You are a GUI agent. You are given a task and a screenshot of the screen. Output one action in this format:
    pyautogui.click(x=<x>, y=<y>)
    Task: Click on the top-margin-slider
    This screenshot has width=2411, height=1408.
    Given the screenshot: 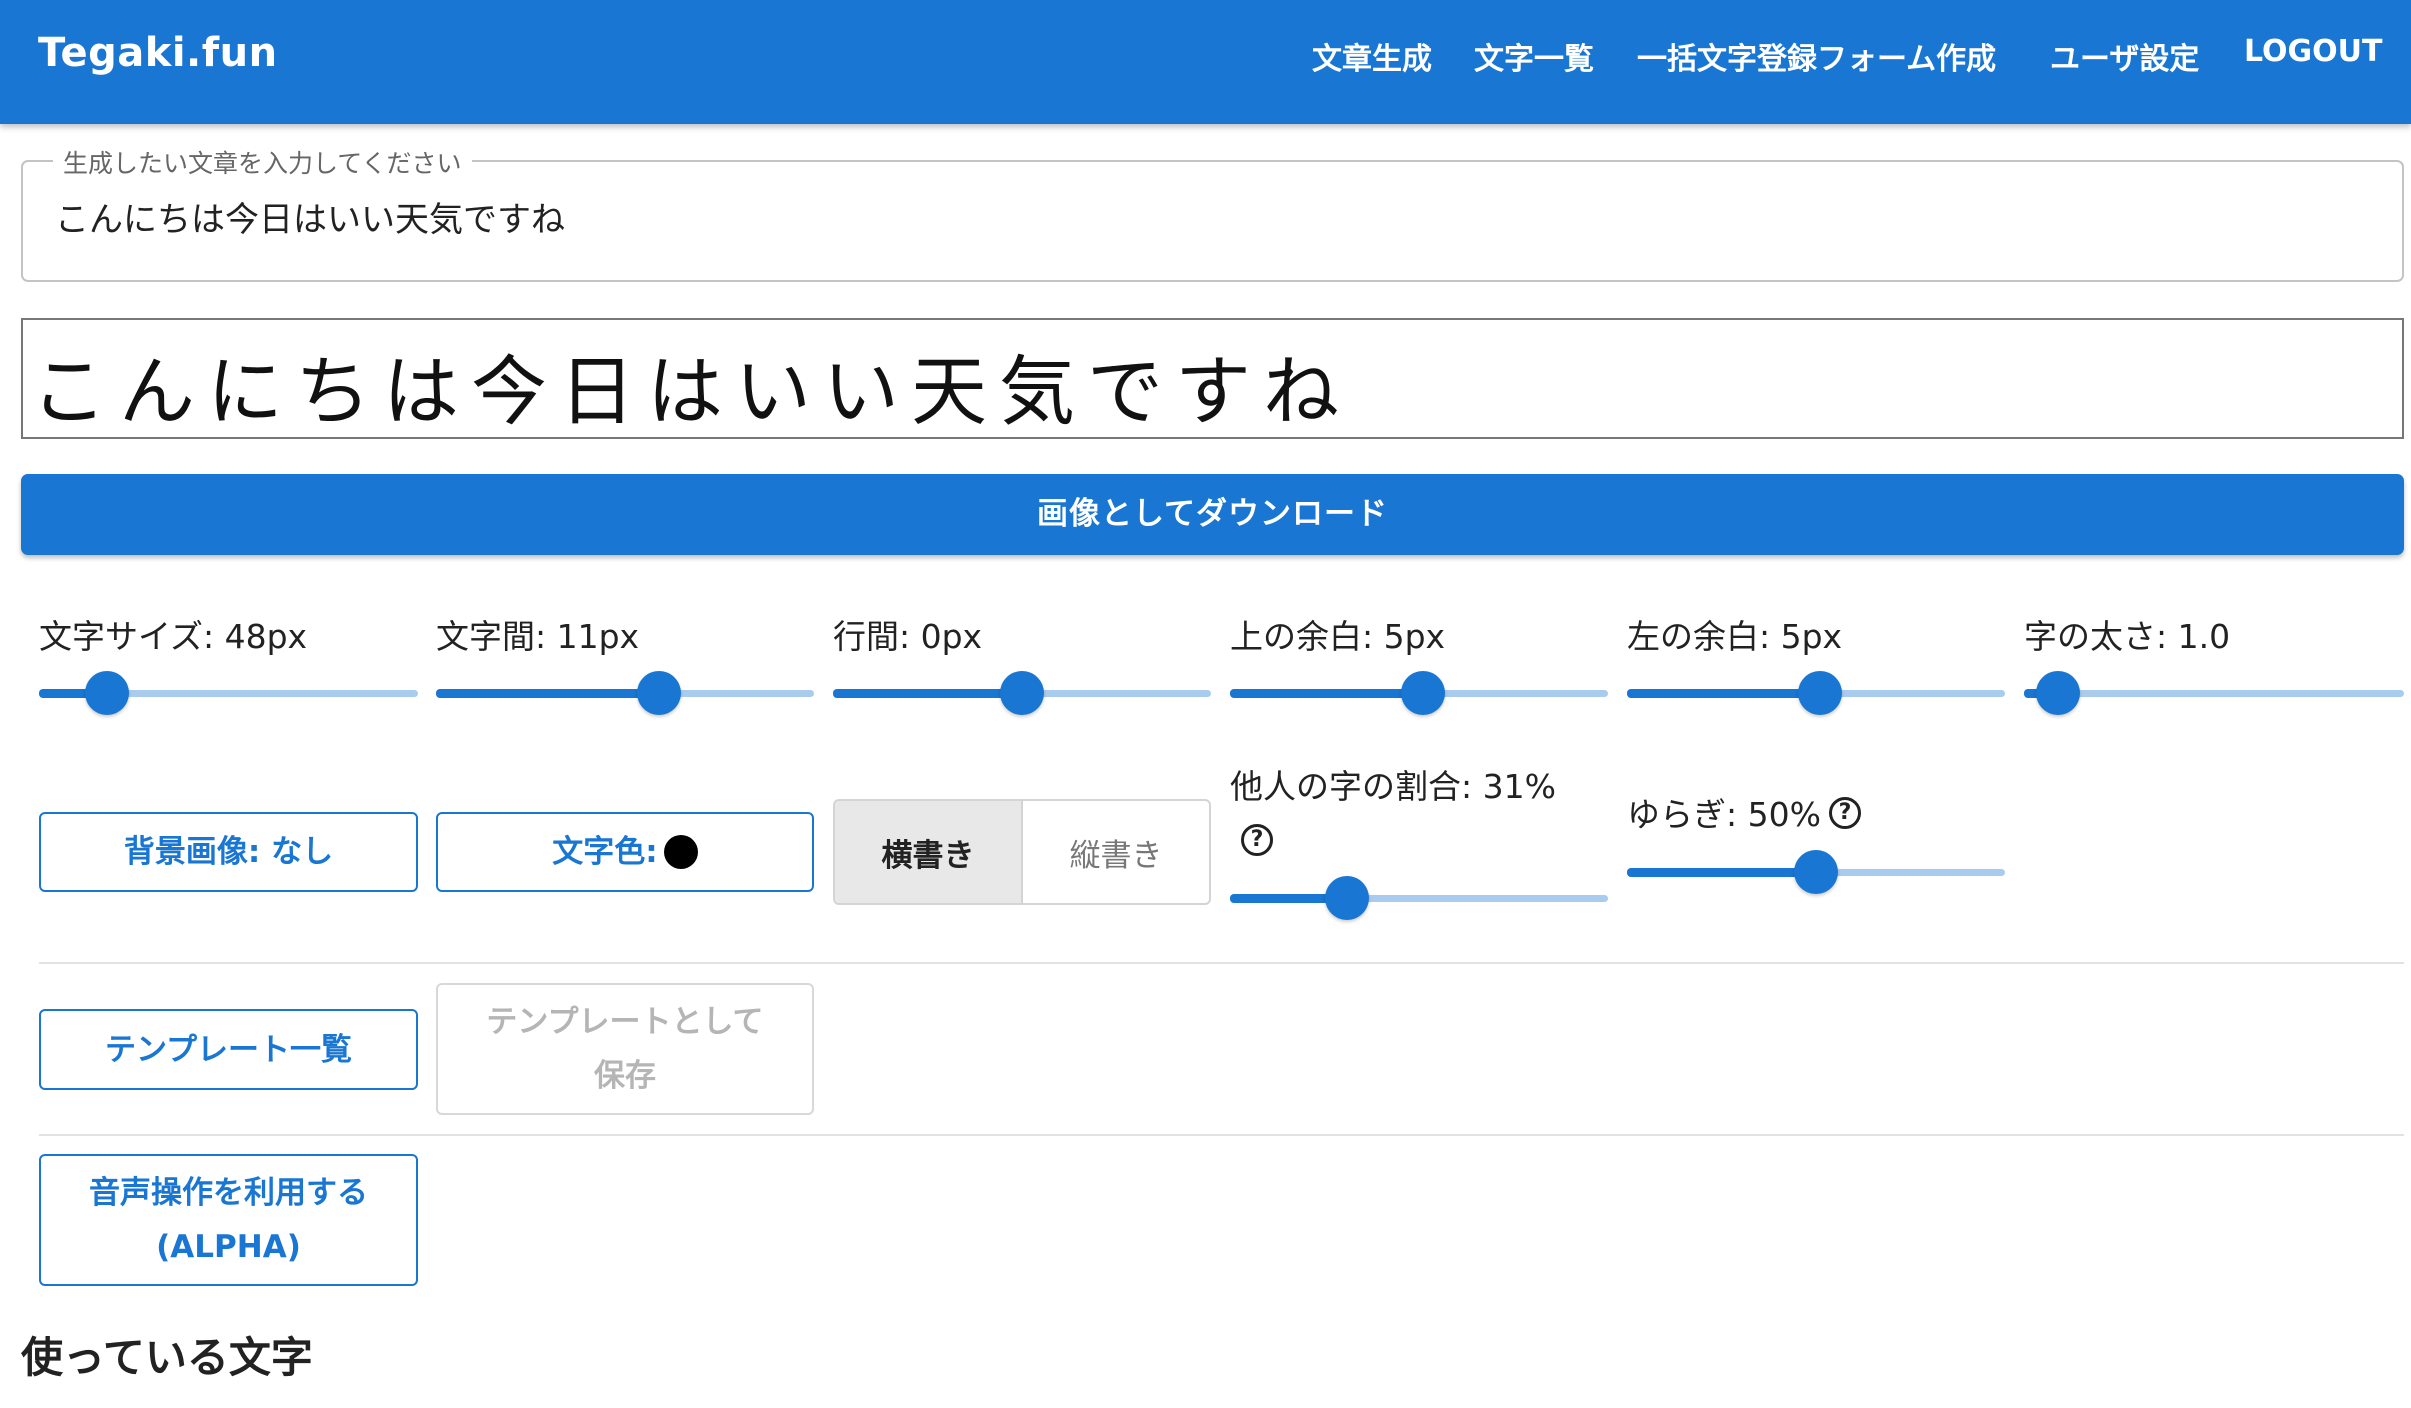 What is the action you would take?
    pyautogui.click(x=1419, y=693)
    